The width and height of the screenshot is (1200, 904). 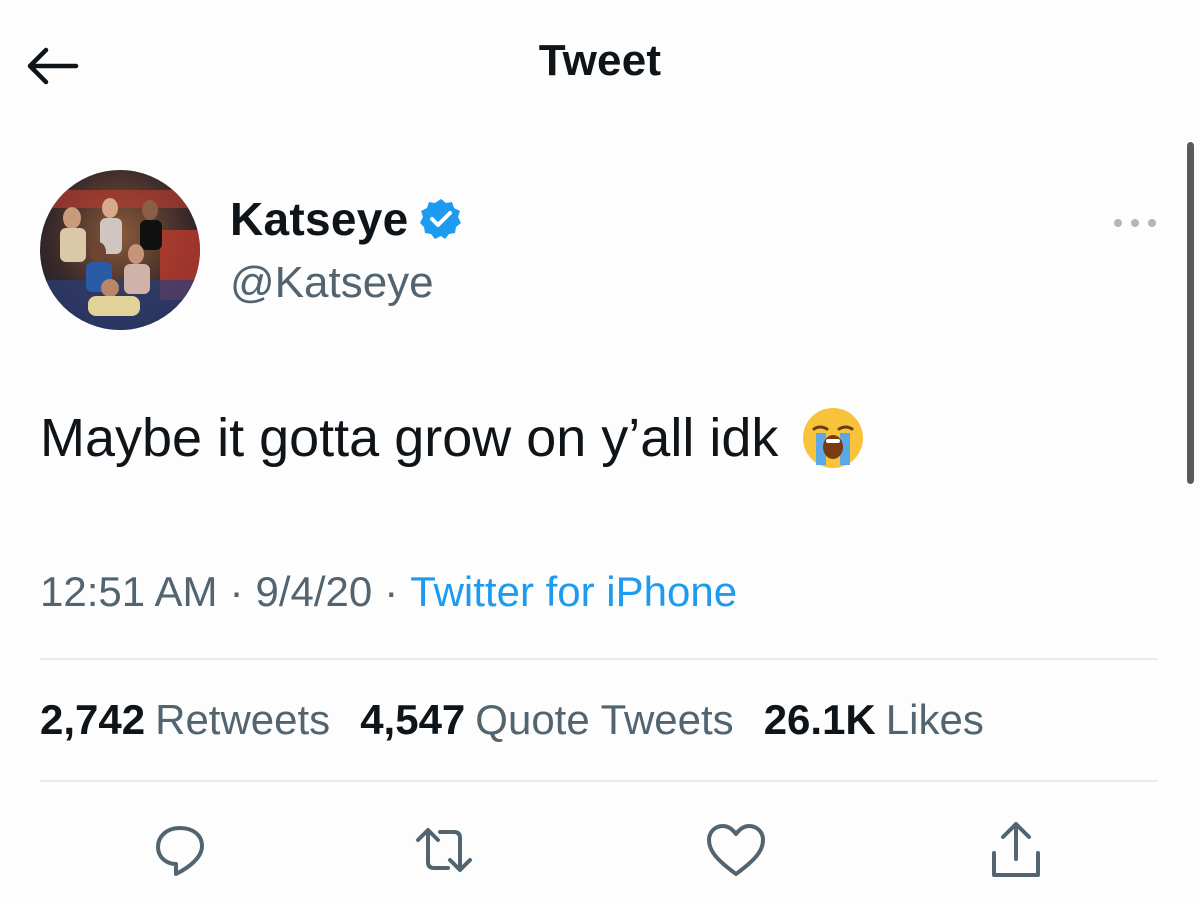 I want to click on scrollbar, so click(x=1190, y=313).